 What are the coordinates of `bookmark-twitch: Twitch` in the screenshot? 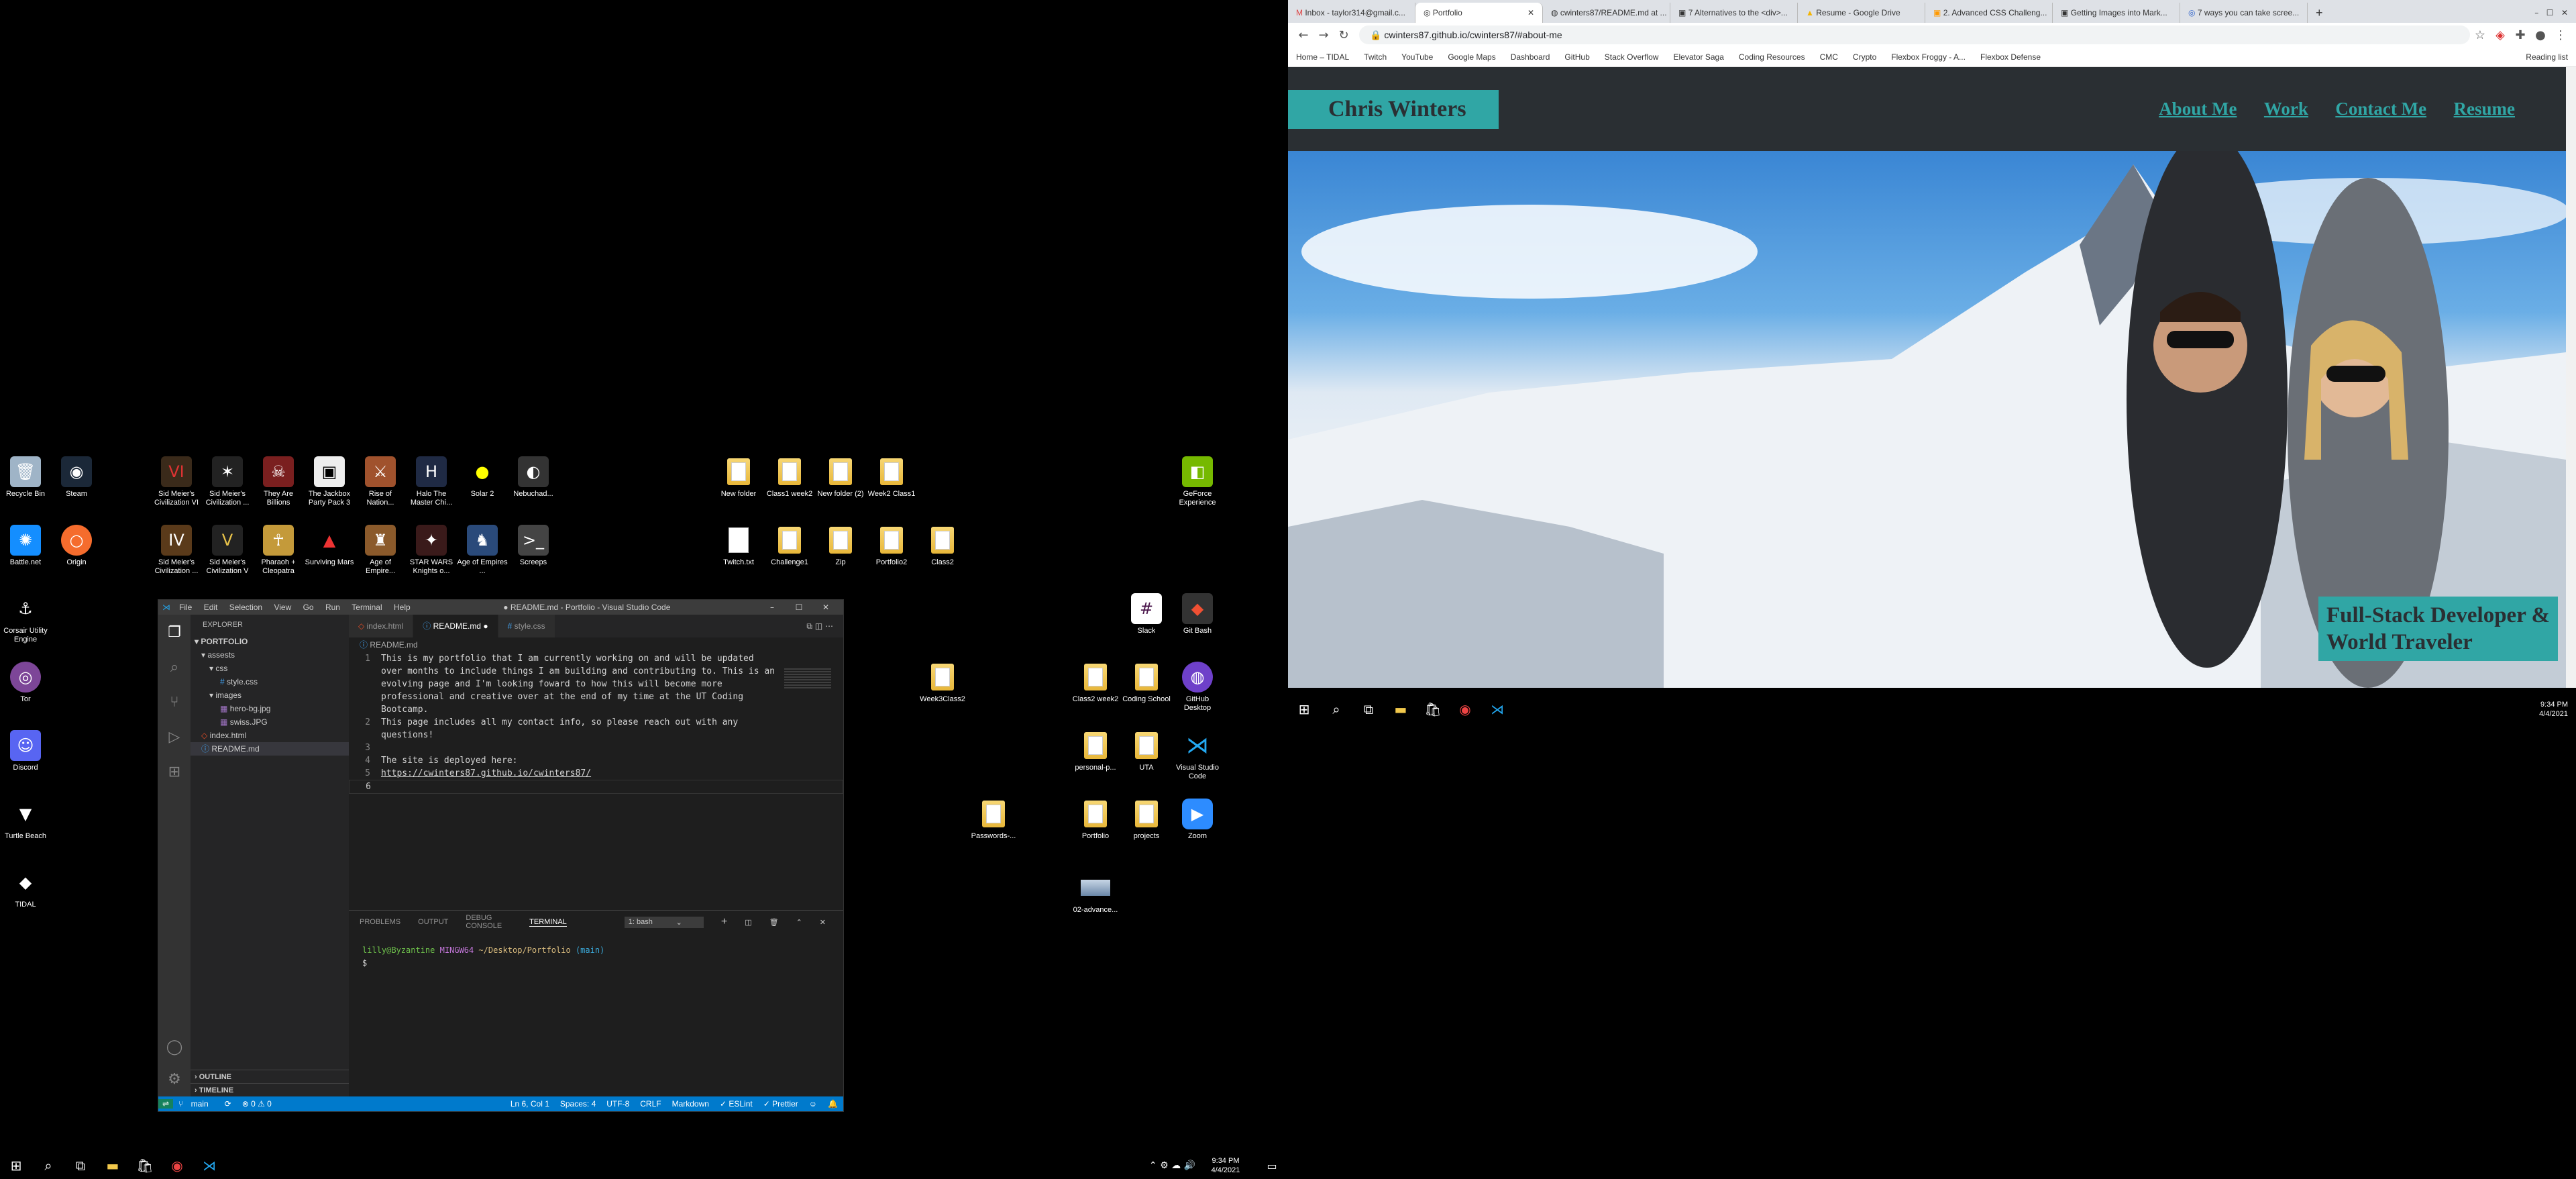 It's located at (1375, 57).